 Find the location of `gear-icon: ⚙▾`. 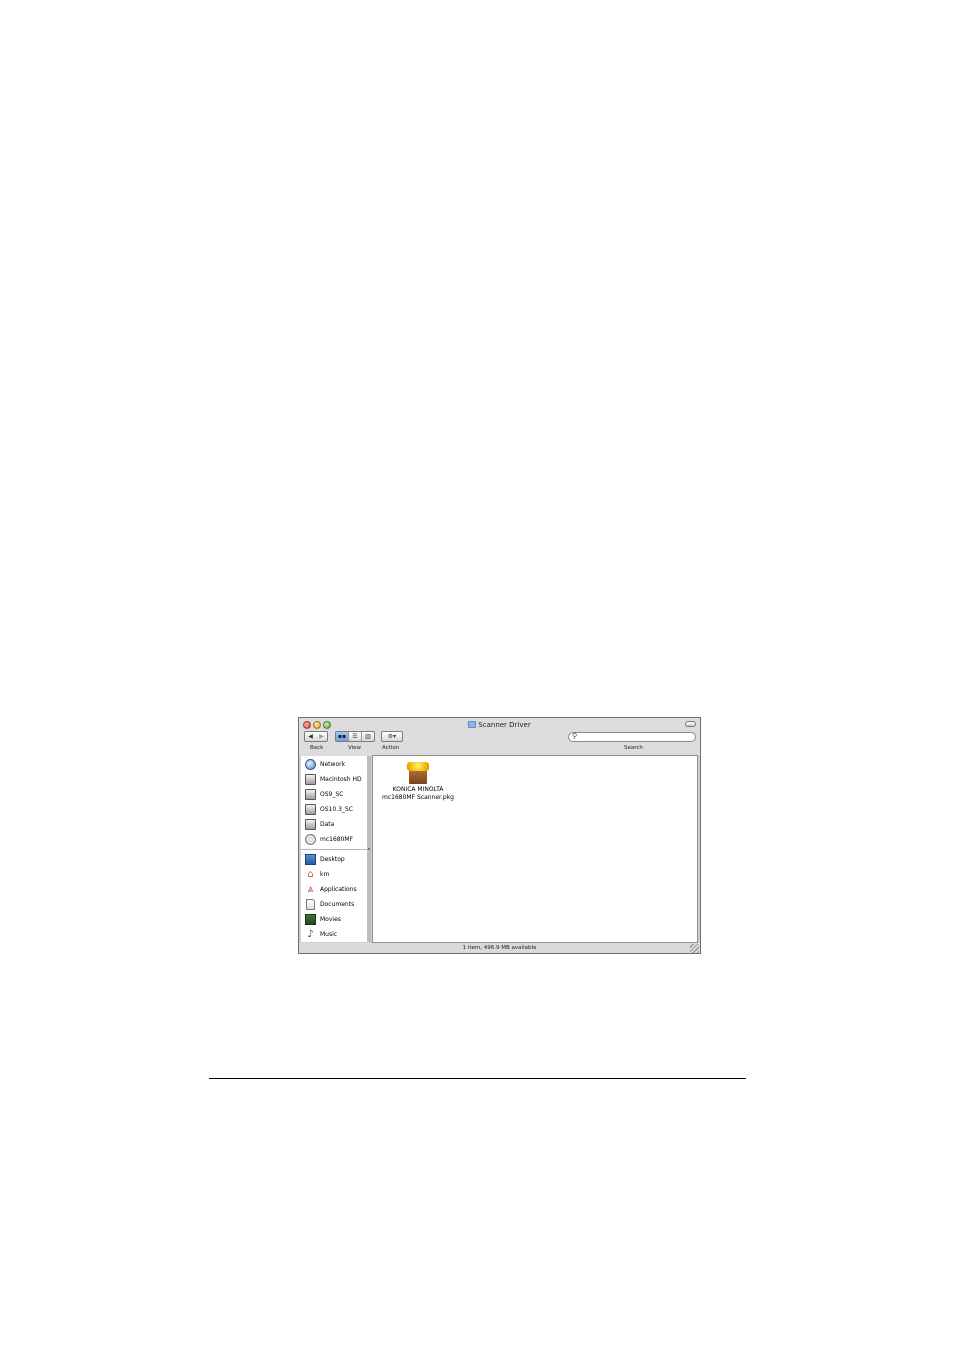

gear-icon: ⚙▾ is located at coordinates (392, 736).